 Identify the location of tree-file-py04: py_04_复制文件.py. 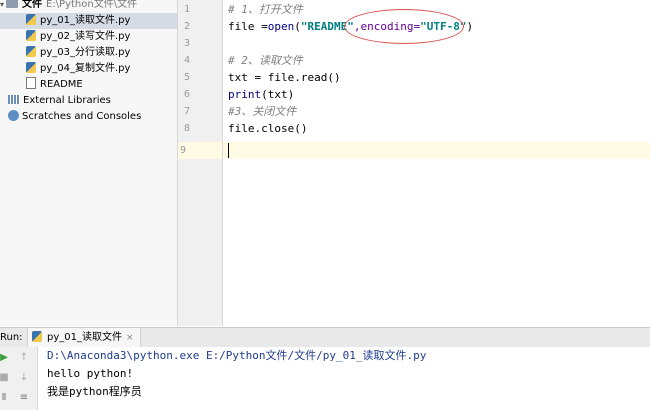
(78, 69).